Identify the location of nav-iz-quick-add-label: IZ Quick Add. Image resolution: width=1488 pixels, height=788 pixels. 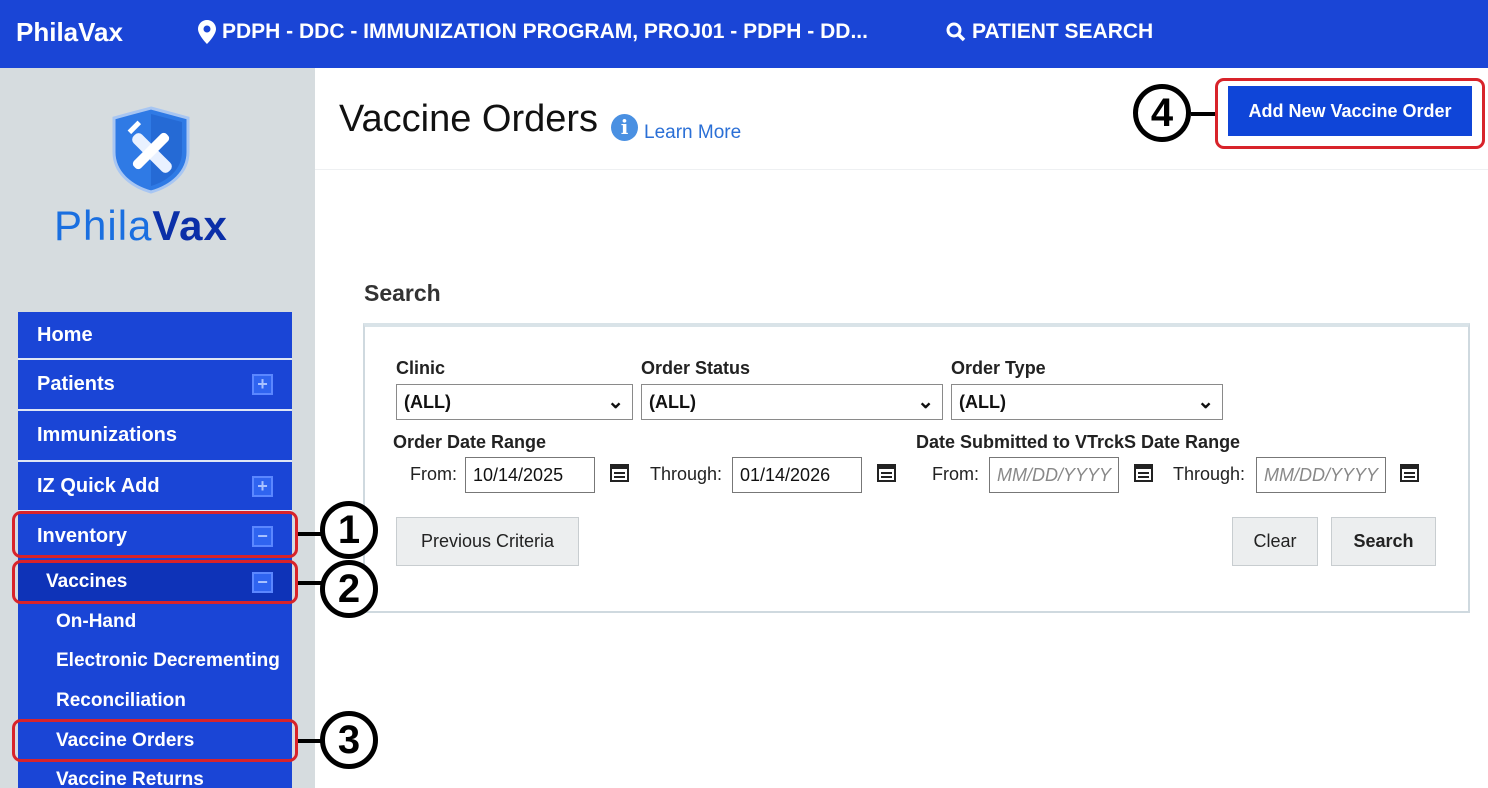
(98, 485).